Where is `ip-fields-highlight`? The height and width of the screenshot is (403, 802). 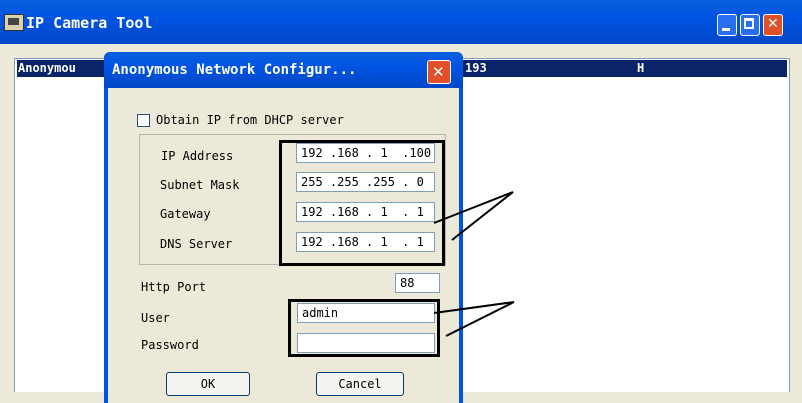 ip-fields-highlight is located at coordinates (362, 203).